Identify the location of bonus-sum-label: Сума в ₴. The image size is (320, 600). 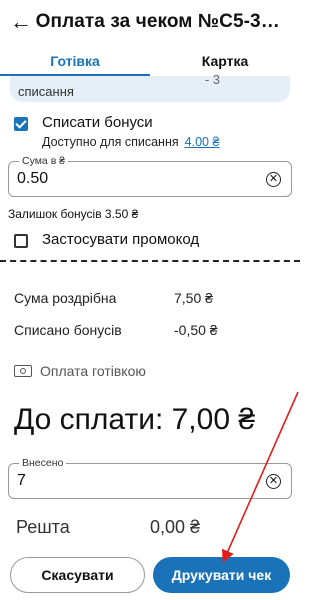
(44, 161).